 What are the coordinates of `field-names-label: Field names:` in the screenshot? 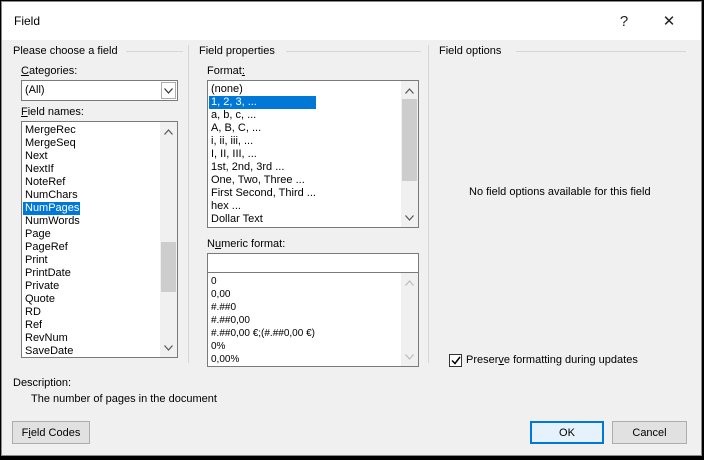 It's located at (52, 112).